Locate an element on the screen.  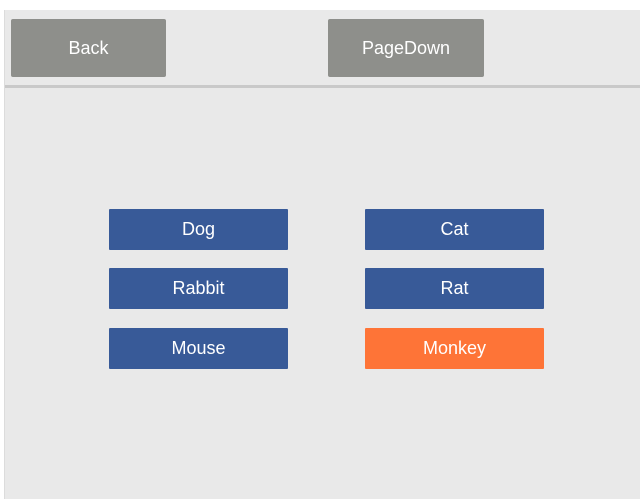
option-mouse-button: Mouse is located at coordinates (198, 348).